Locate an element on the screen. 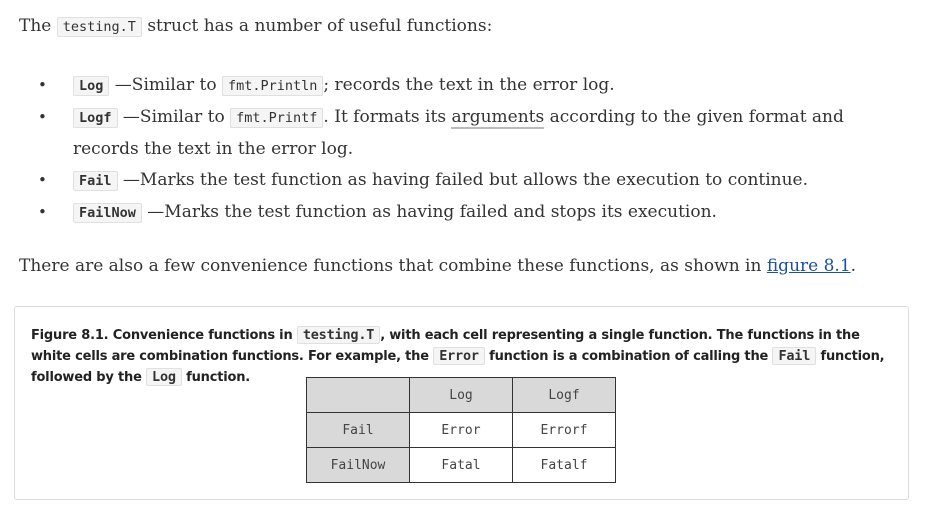  intro-code: testing.T is located at coordinates (99, 27).